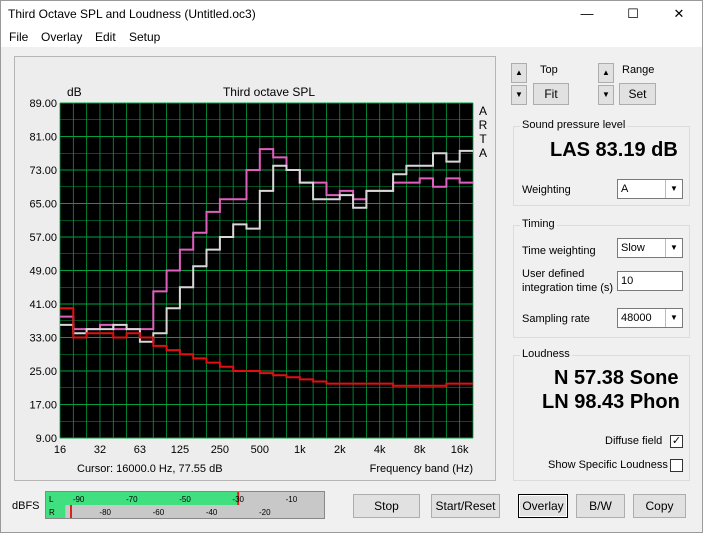 Image resolution: width=703 pixels, height=533 pixels. Describe the element at coordinates (150, 469) in the screenshot. I see `cursor-readout: Cursor: 16000.0 Hz, 77.55 dB` at that location.